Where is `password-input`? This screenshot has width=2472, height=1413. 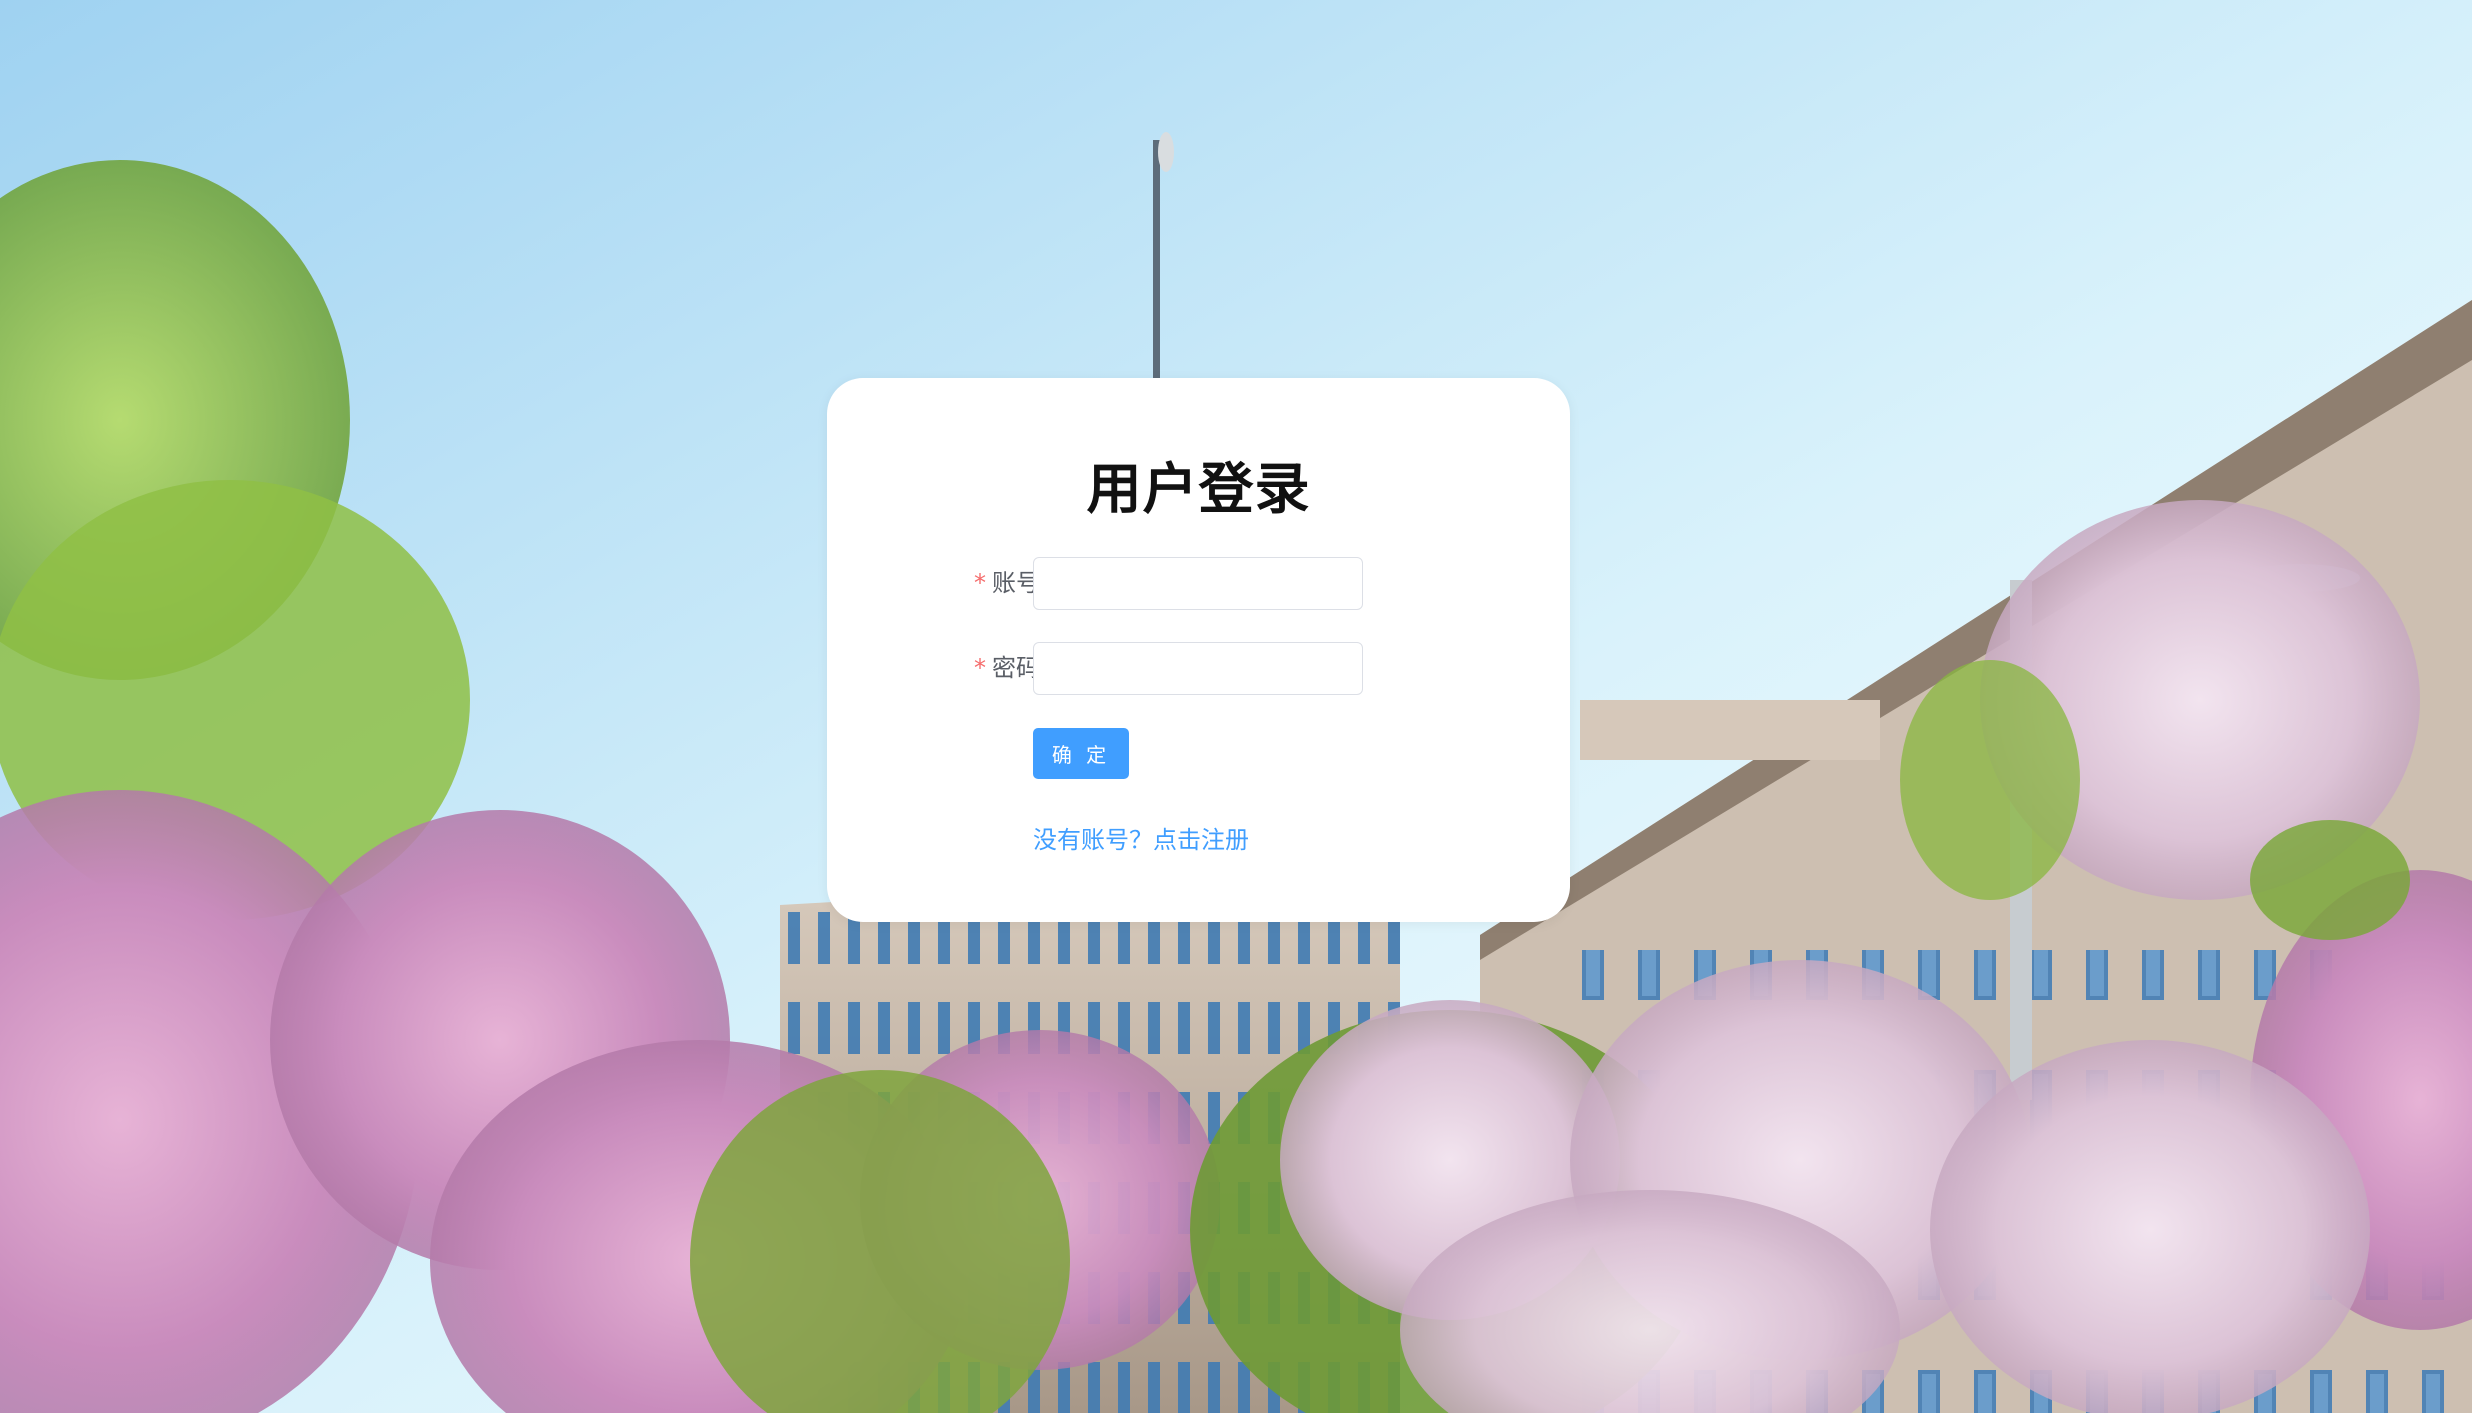
password-input is located at coordinates (1198, 668).